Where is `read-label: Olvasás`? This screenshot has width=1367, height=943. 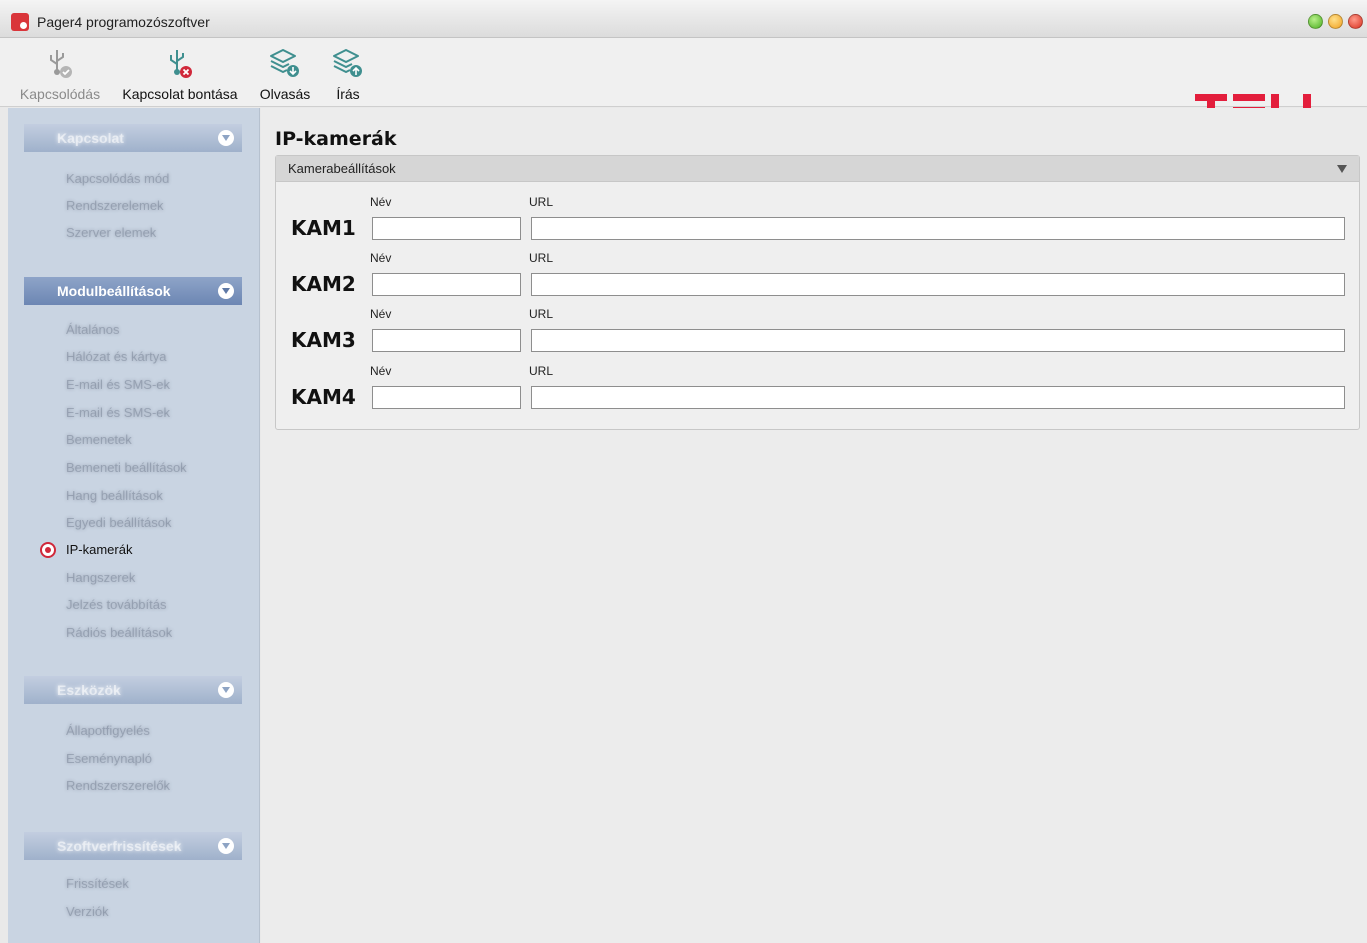
read-label: Olvasás is located at coordinates (285, 94).